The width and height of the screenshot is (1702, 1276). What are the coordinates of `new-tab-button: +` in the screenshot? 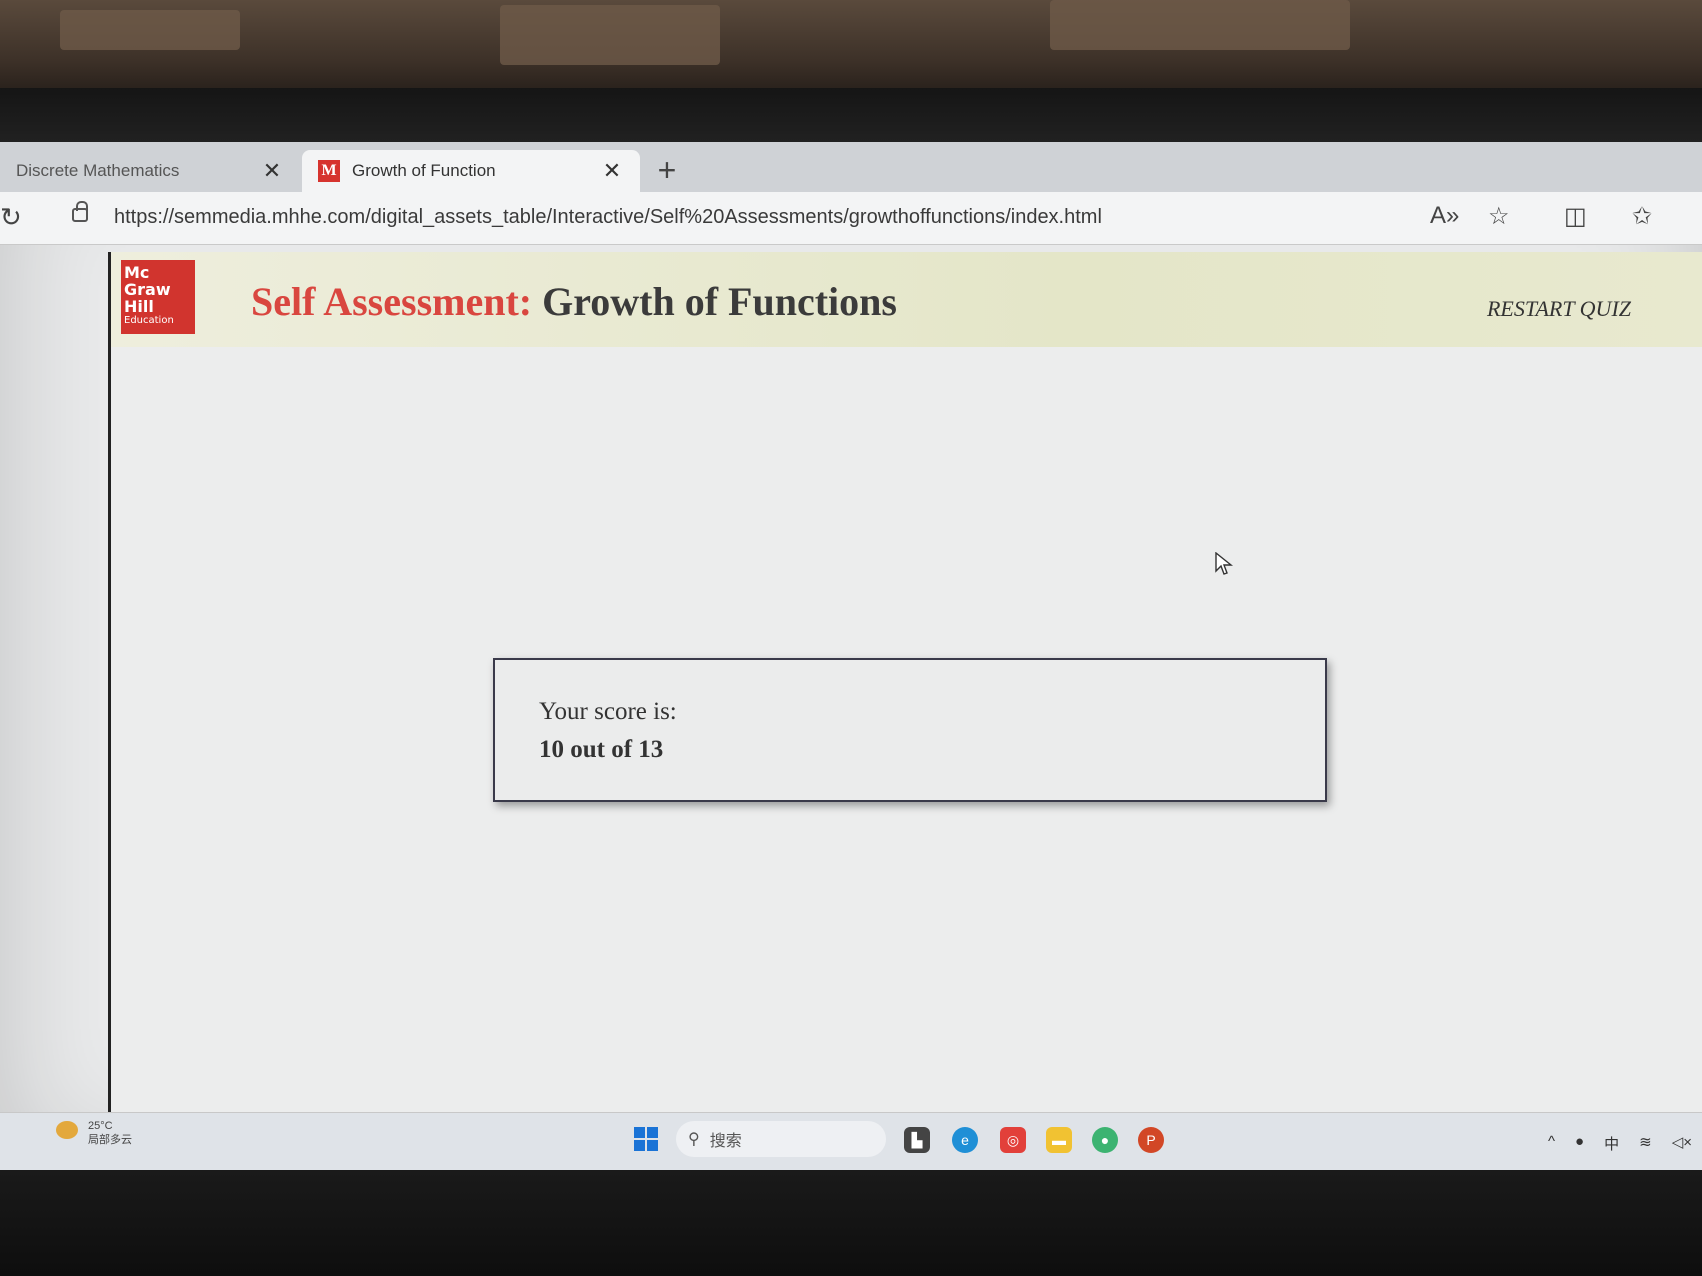 It's located at (667, 170).